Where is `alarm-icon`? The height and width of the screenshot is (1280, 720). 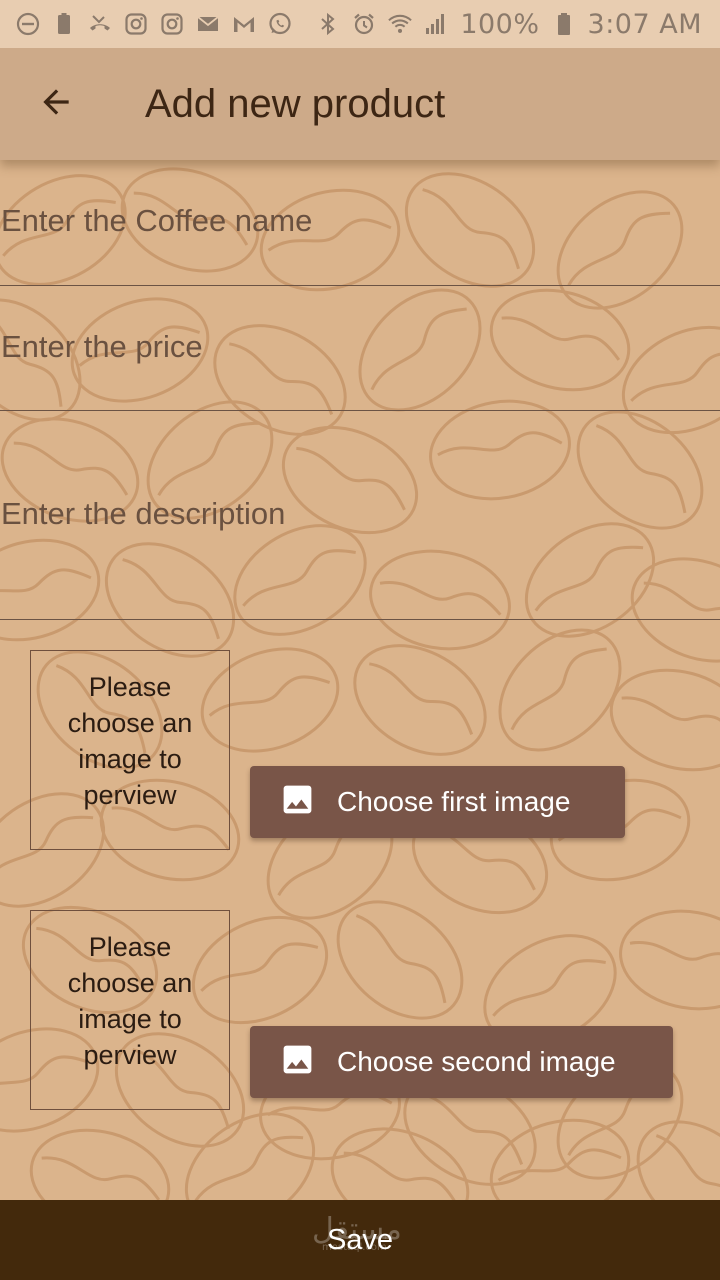
alarm-icon is located at coordinates (364, 24).